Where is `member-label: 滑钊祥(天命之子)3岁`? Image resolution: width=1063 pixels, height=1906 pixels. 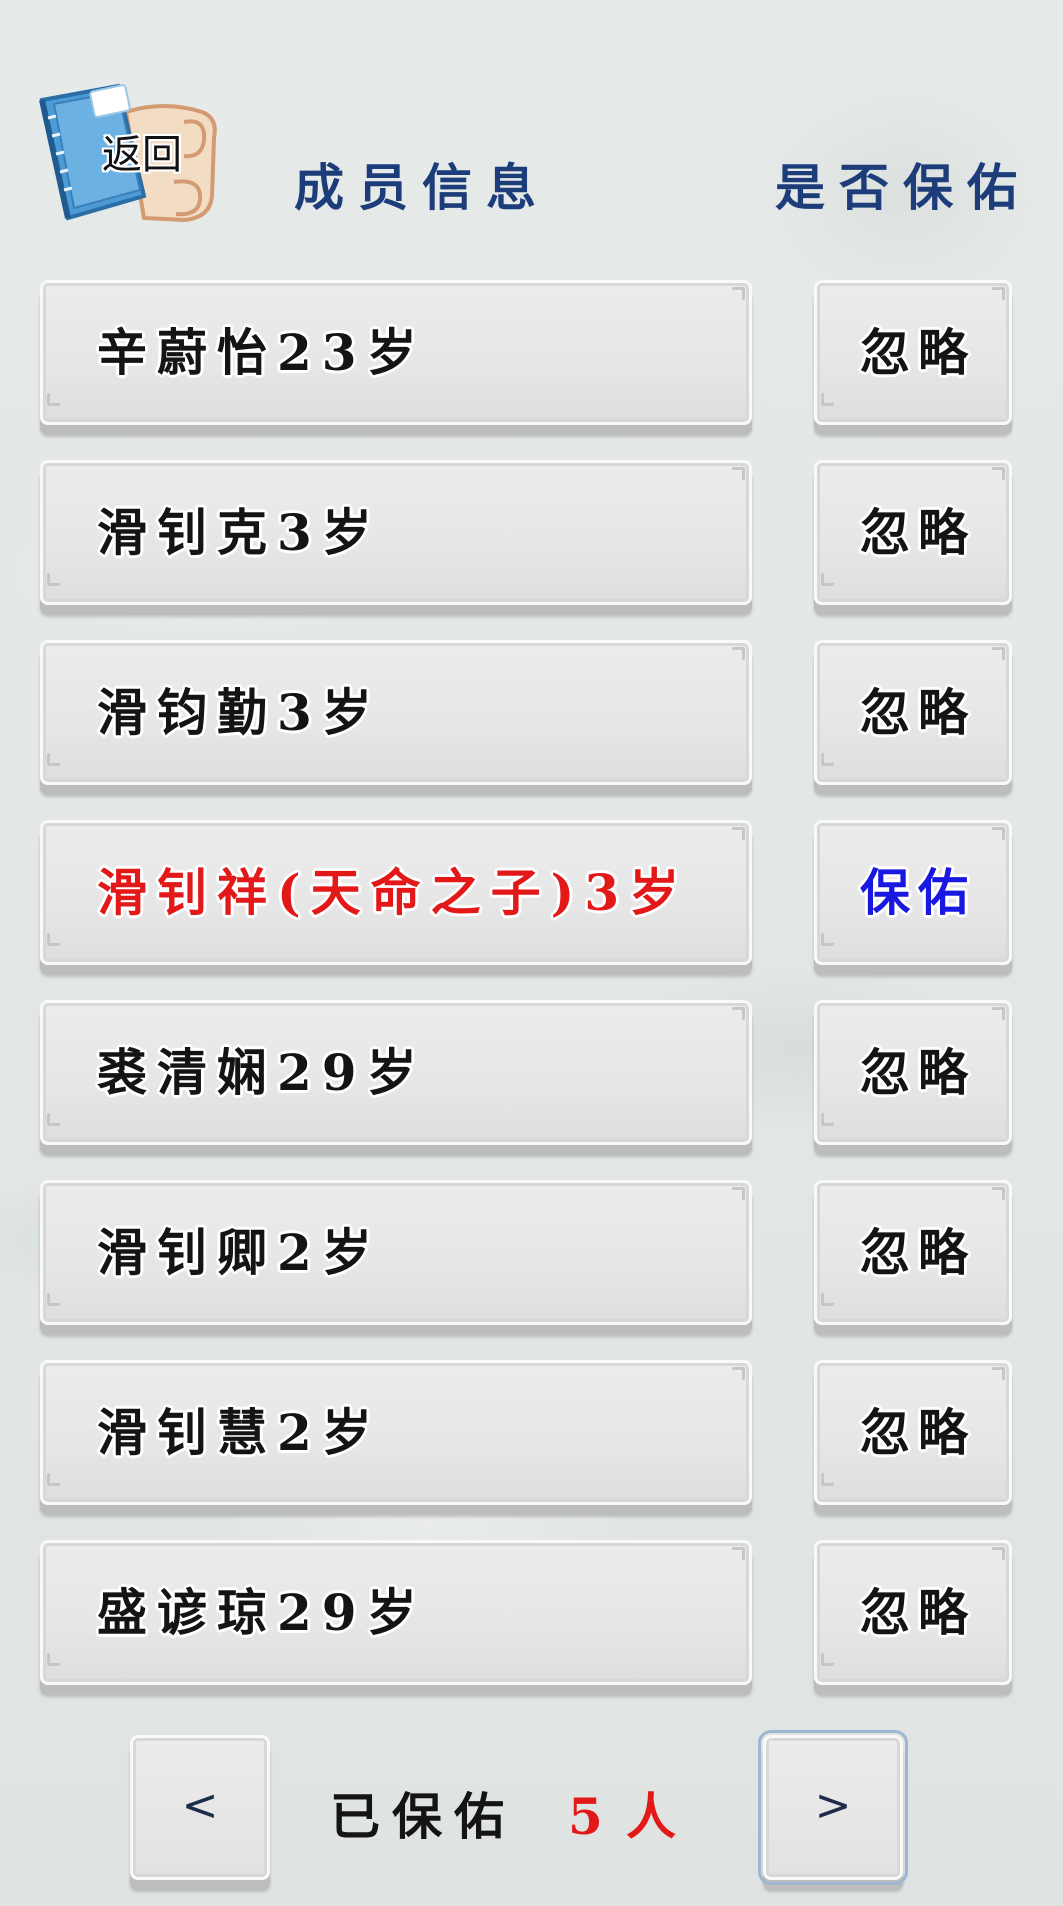
member-label: 滑钊祥(天命之子)3岁 is located at coordinates (393, 892).